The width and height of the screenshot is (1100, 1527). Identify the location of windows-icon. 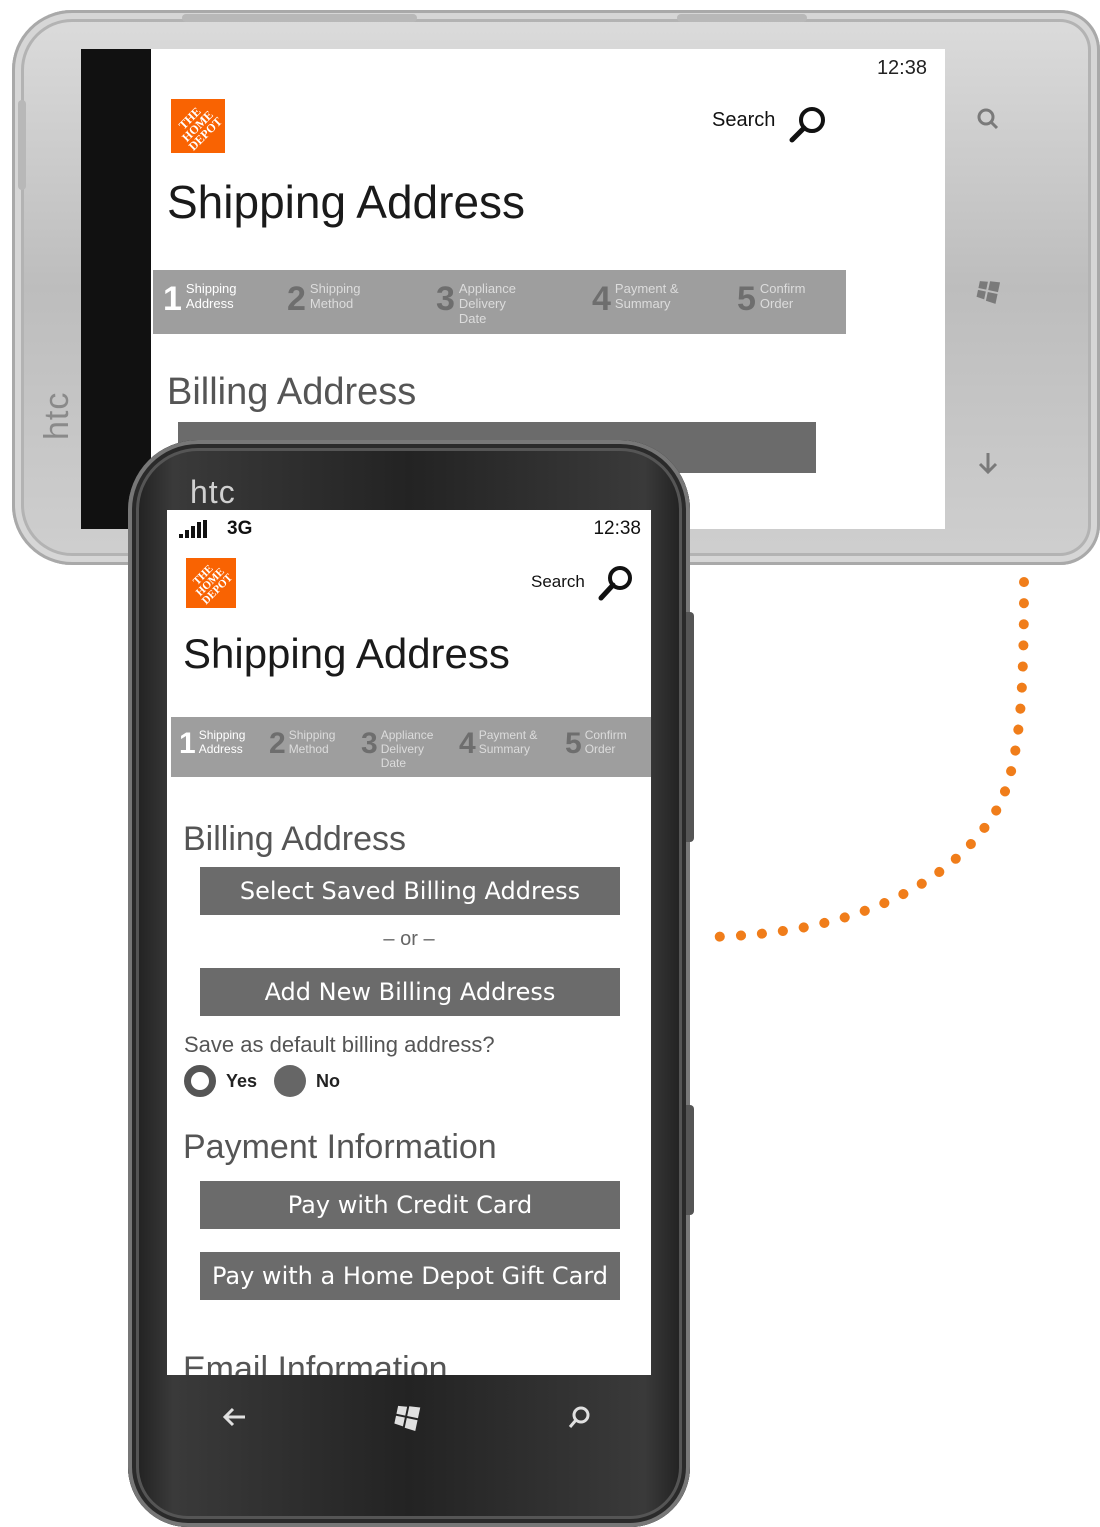
(407, 1417).